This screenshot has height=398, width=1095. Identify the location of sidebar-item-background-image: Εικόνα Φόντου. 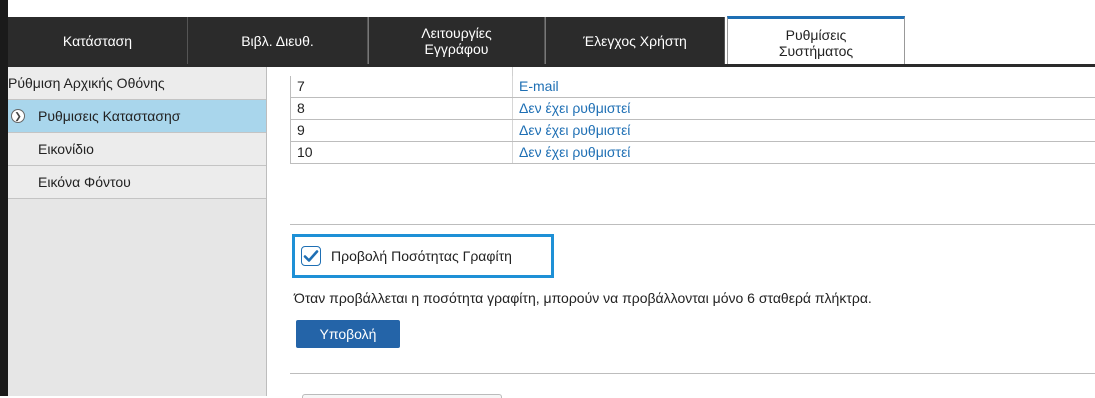
(137, 182).